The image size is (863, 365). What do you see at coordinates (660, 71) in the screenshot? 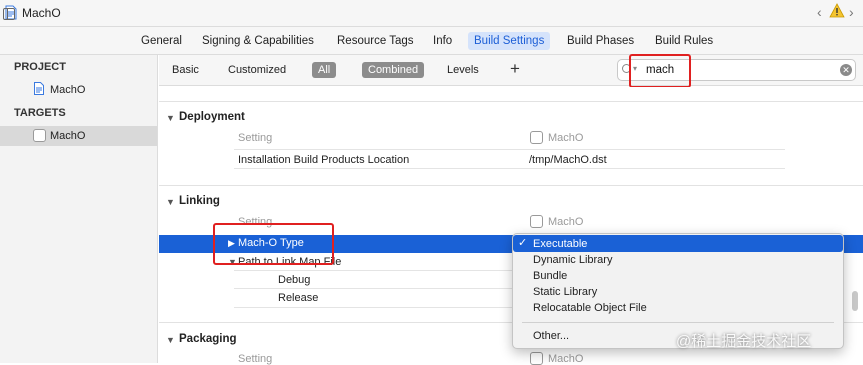
I see `search-highlight-box` at bounding box center [660, 71].